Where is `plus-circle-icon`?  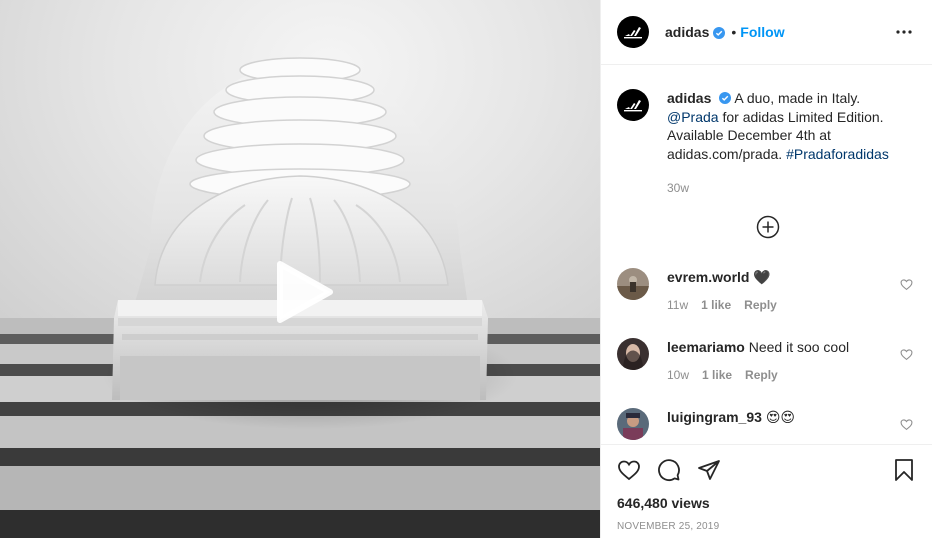 plus-circle-icon is located at coordinates (768, 227).